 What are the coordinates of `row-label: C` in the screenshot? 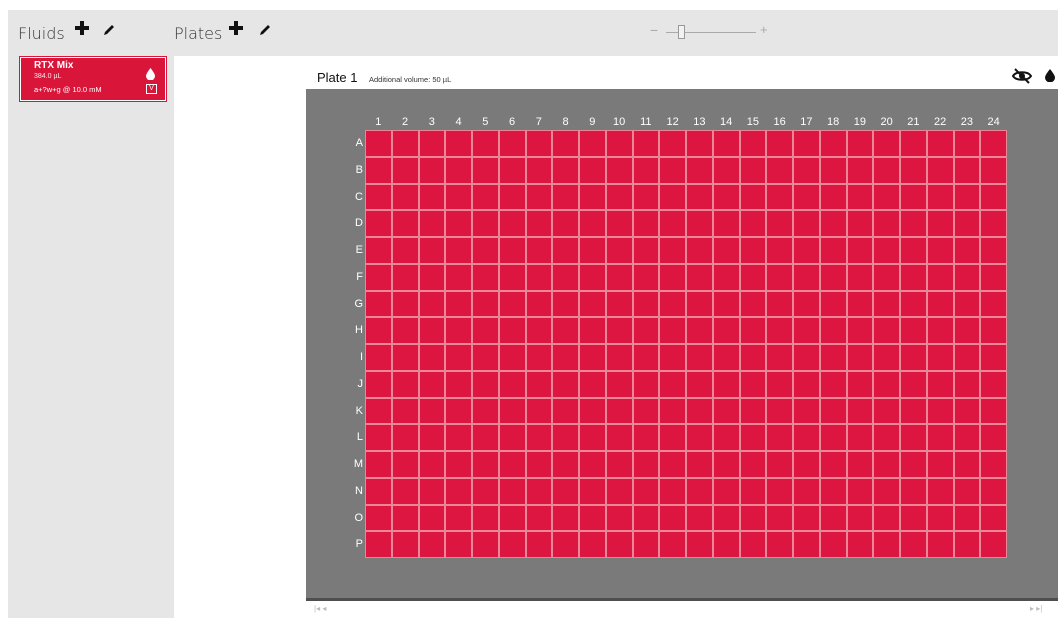 It's located at (353, 197).